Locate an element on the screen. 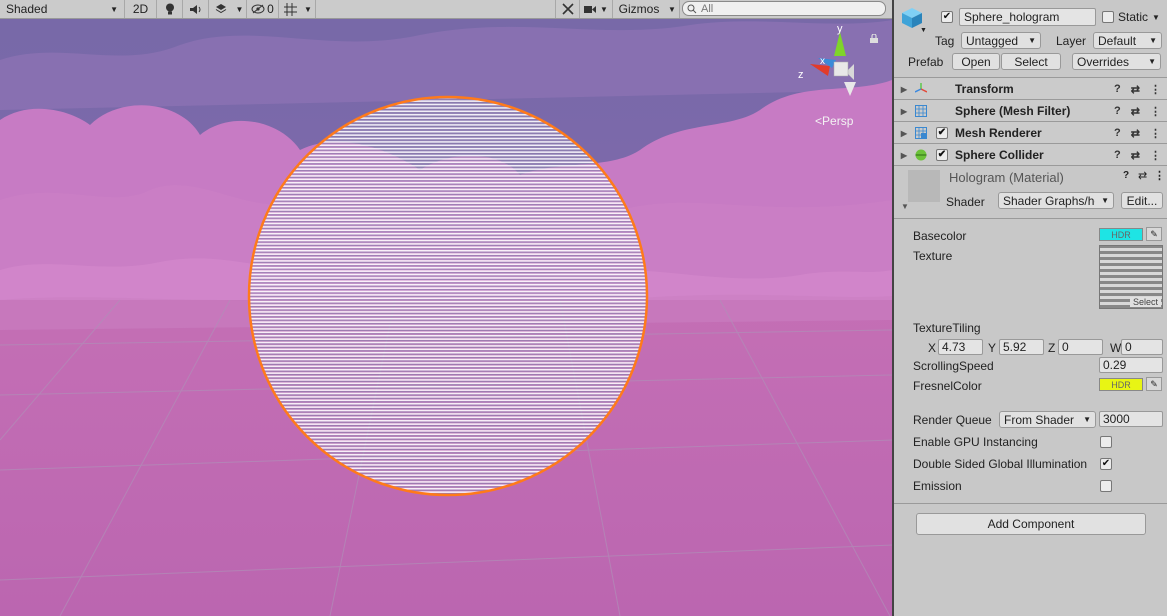 Image resolution: width=1167 pixels, height=616 pixels. tools-icon is located at coordinates (567, 9).